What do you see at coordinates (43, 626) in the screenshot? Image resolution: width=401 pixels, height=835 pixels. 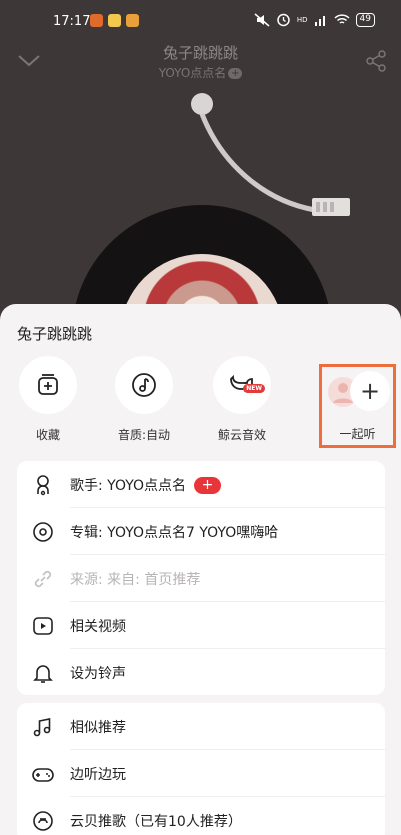 I see `video-icon` at bounding box center [43, 626].